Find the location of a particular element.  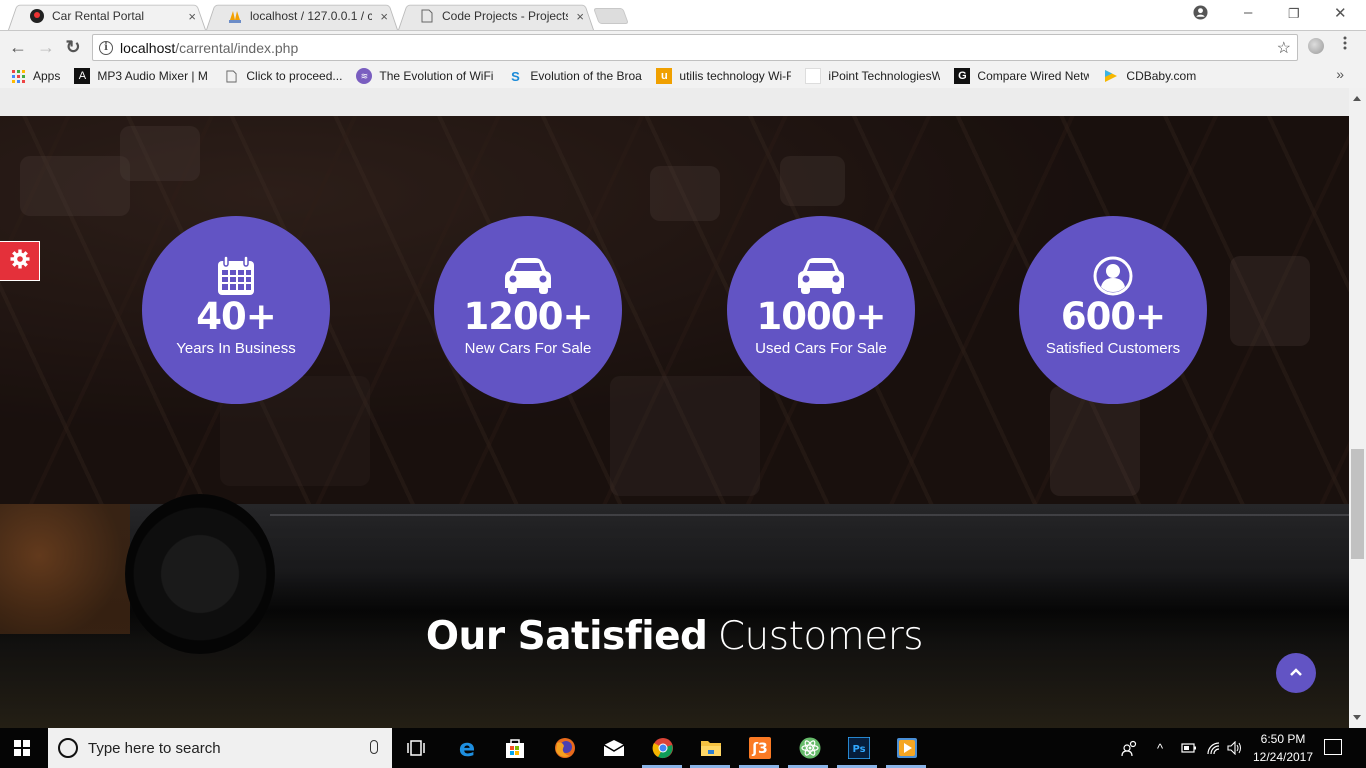

back-button: ← is located at coordinates (18, 47).